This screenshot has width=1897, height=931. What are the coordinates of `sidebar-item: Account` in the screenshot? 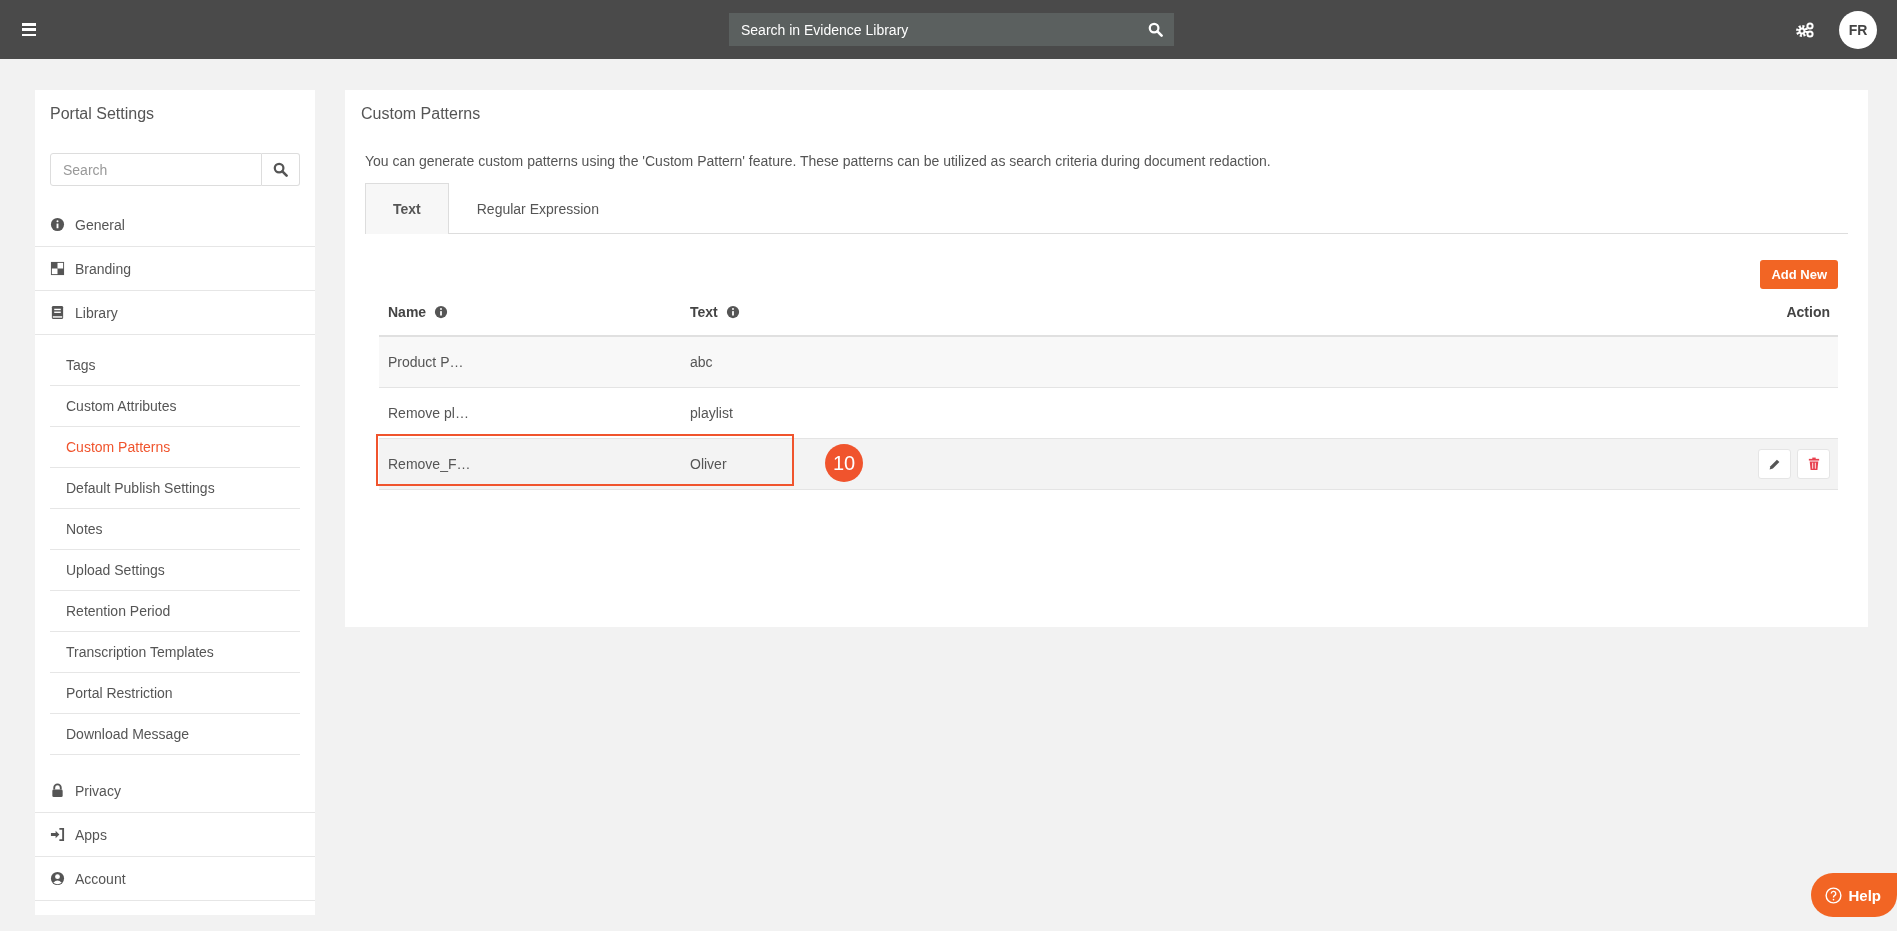 It's located at (175, 879).